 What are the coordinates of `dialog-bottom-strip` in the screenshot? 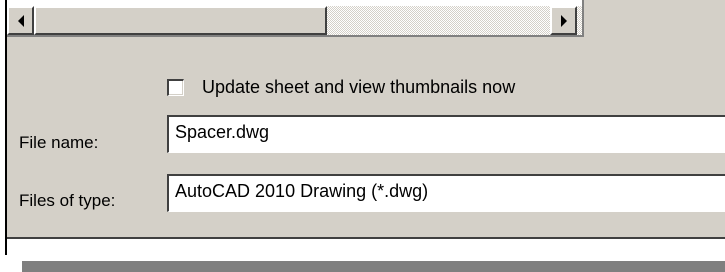 It's located at (366, 249).